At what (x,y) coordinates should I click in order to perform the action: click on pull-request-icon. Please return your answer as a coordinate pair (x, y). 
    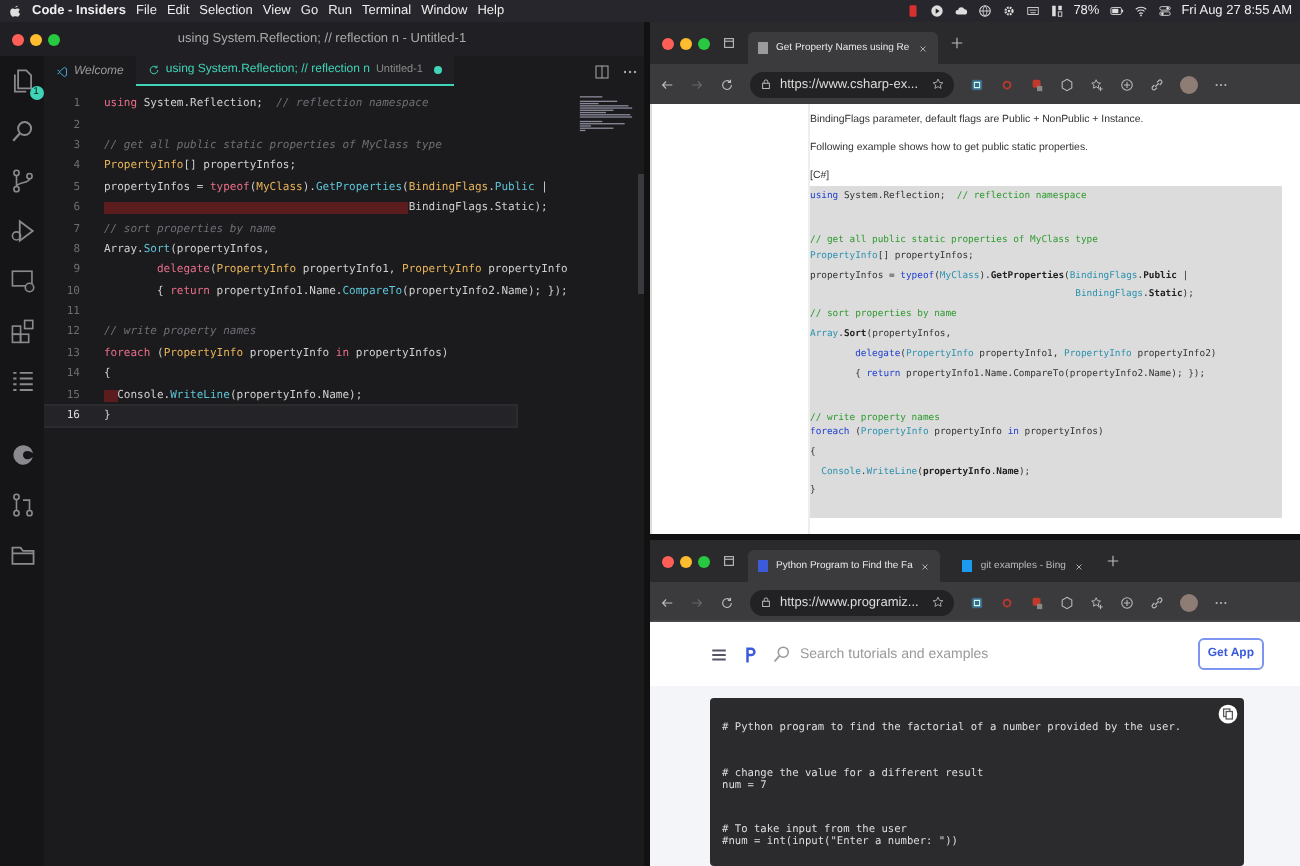
    Looking at the image, I should click on (22, 505).